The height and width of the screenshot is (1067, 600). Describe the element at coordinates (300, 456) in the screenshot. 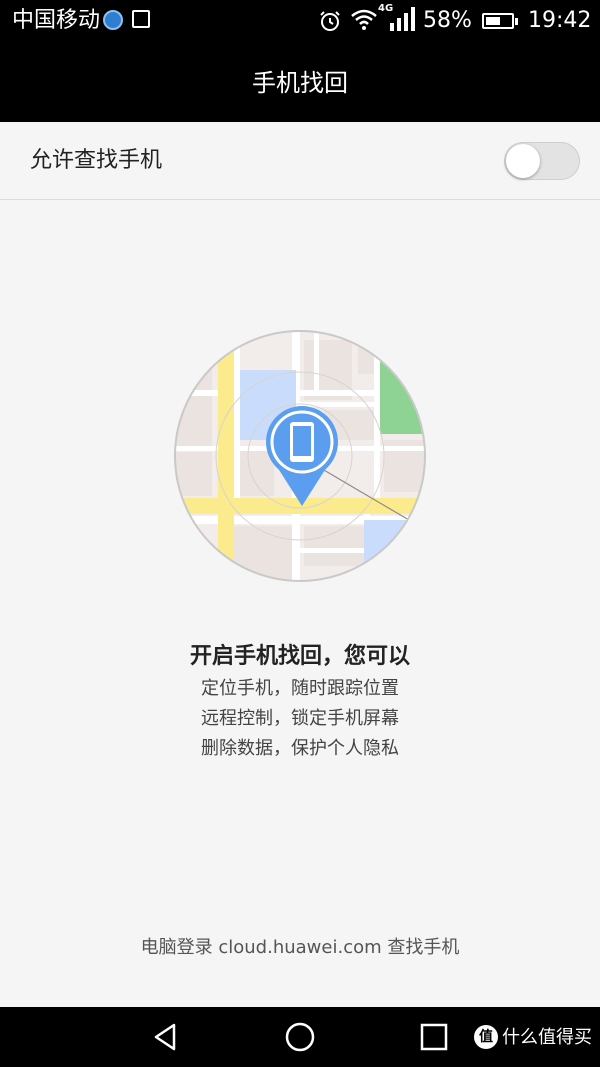

I see `map-location-illustration` at that location.